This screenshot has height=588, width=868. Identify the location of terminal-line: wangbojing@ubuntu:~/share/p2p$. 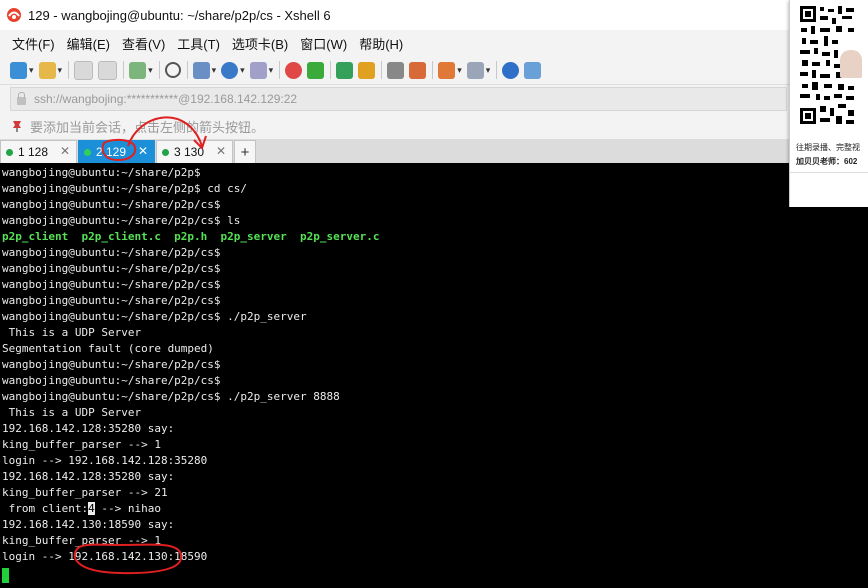
(101, 172).